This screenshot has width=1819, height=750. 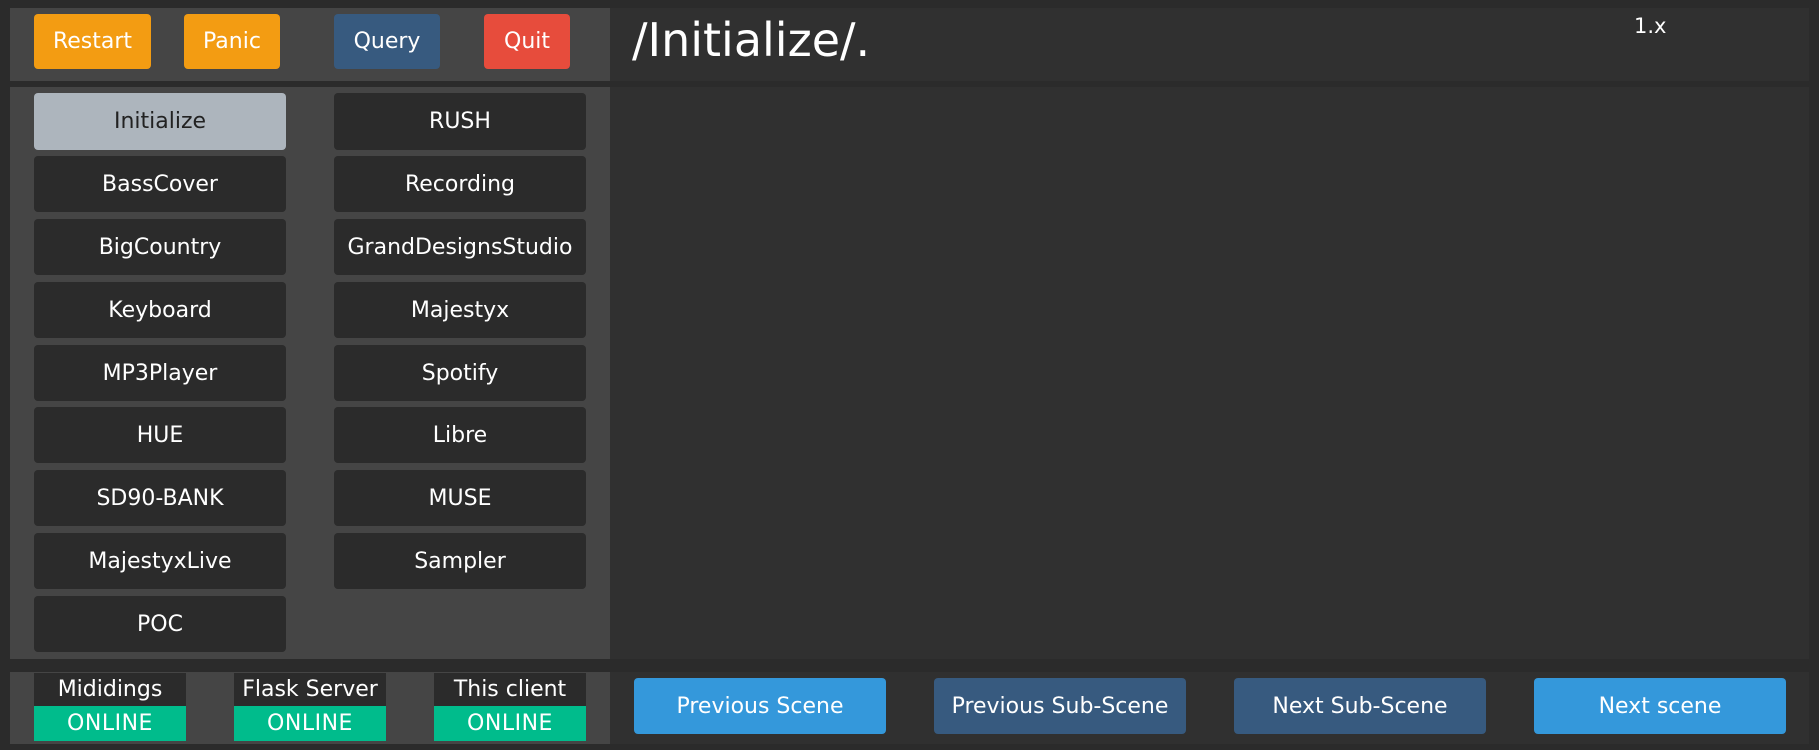 I want to click on next-subscene-button: Next Sub-Scene, so click(x=1360, y=706).